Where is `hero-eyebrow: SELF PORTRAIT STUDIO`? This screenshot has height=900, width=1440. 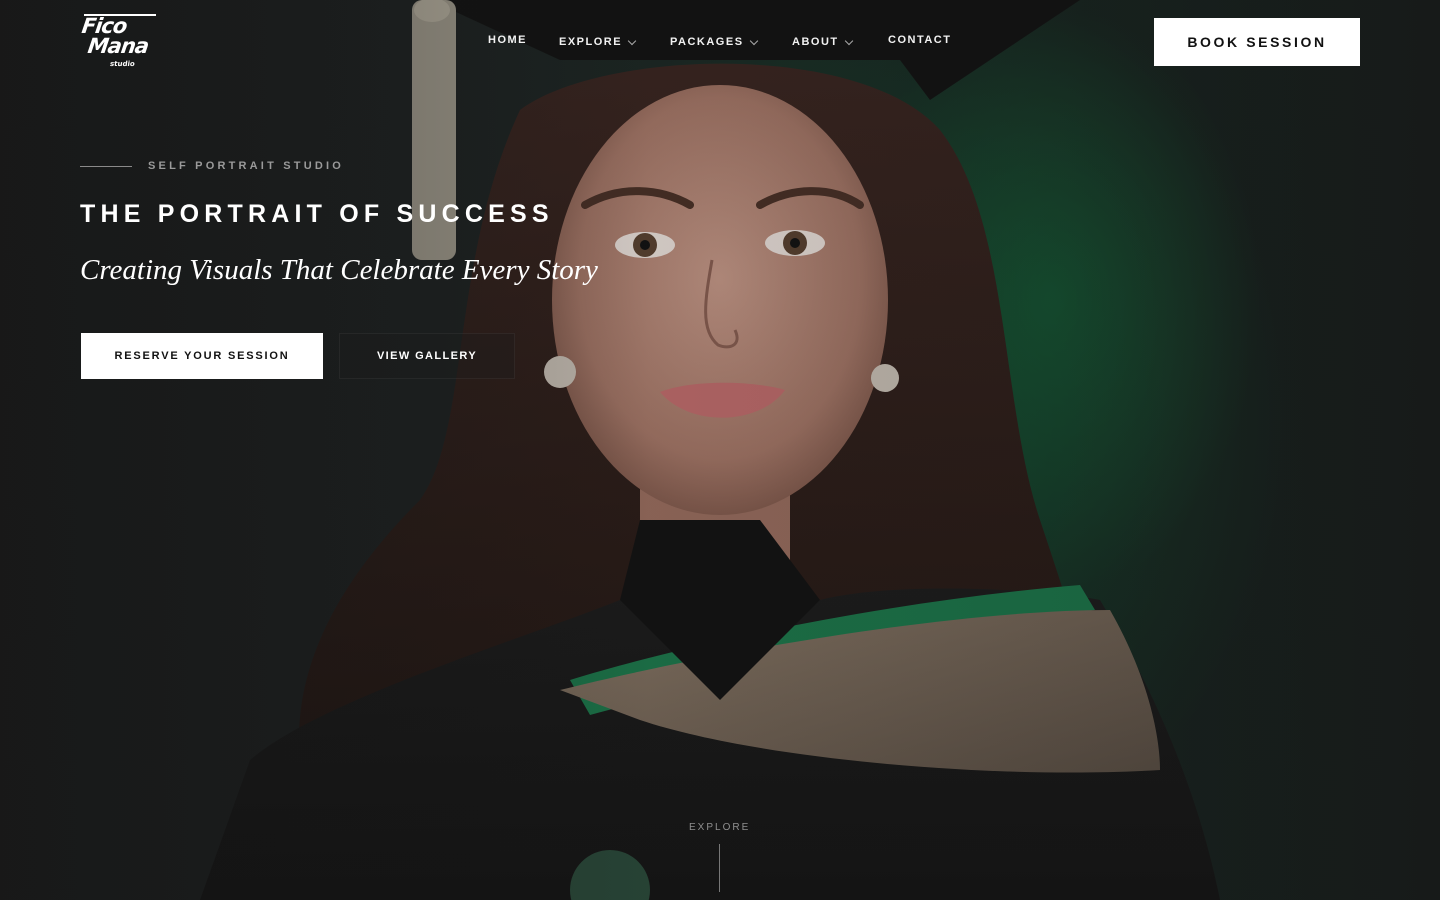
hero-eyebrow: SELF PORTRAIT STUDIO is located at coordinates (212, 166).